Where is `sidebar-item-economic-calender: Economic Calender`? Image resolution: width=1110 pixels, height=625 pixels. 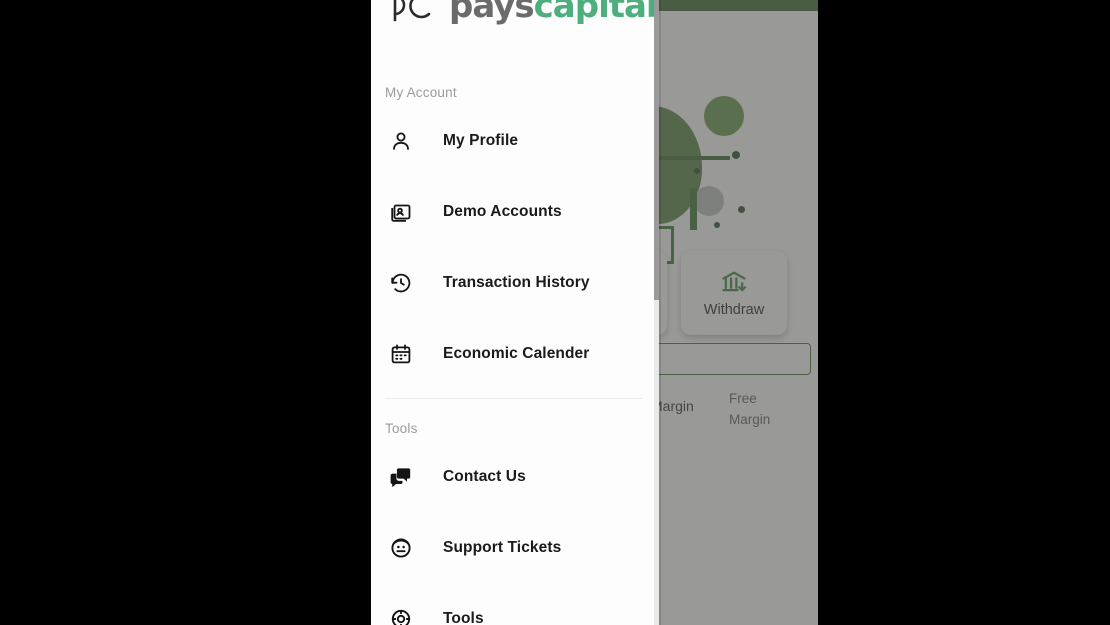 sidebar-item-economic-calender: Economic Calender is located at coordinates (515, 354).